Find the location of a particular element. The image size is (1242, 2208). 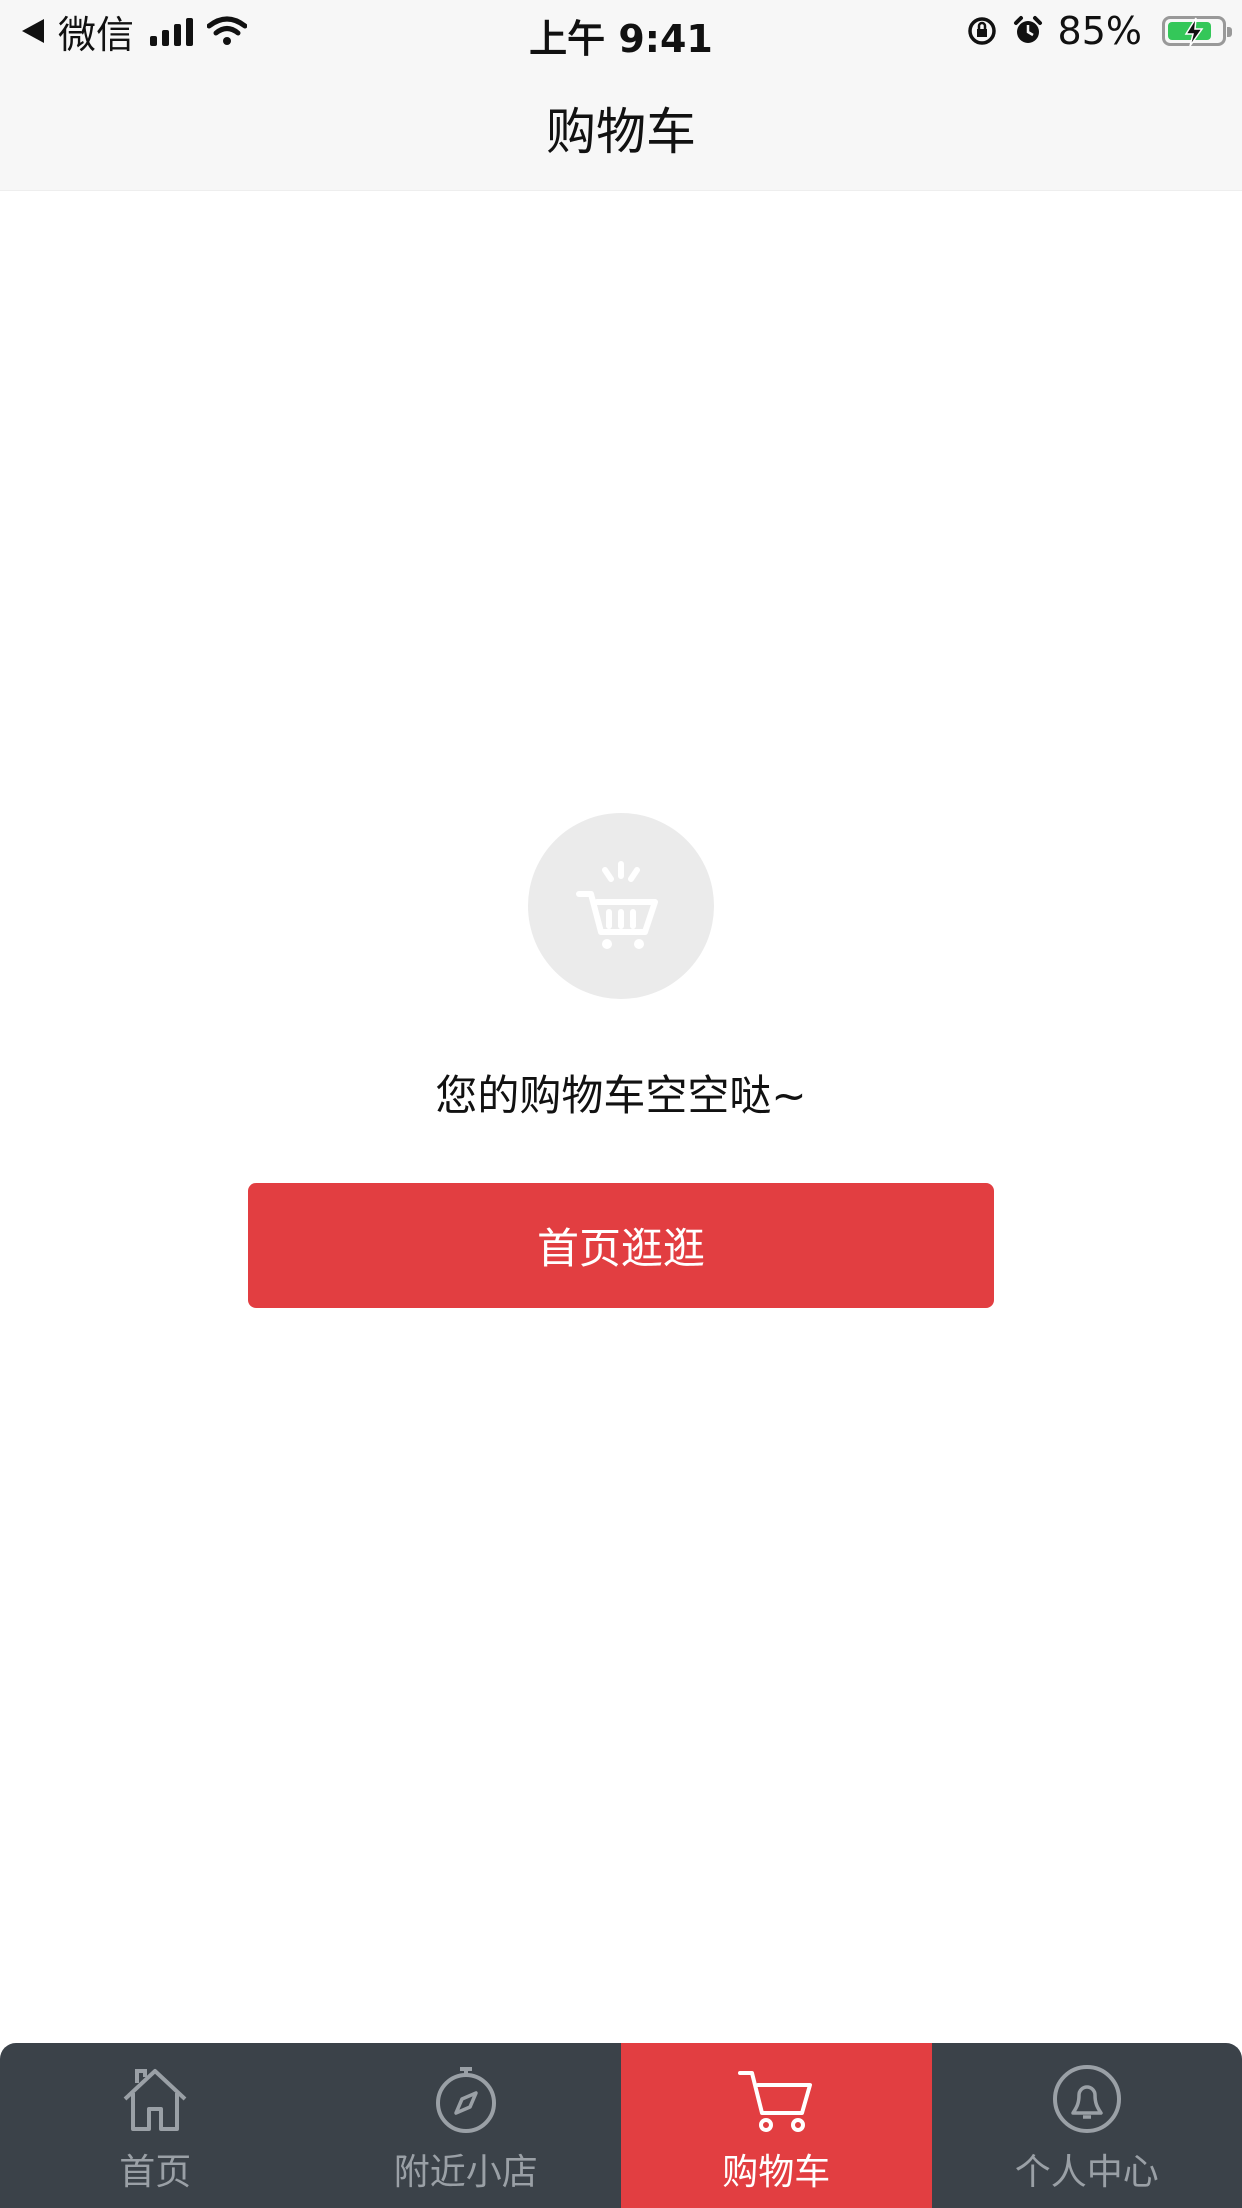

status-right: 85% is located at coordinates (1099, 31).